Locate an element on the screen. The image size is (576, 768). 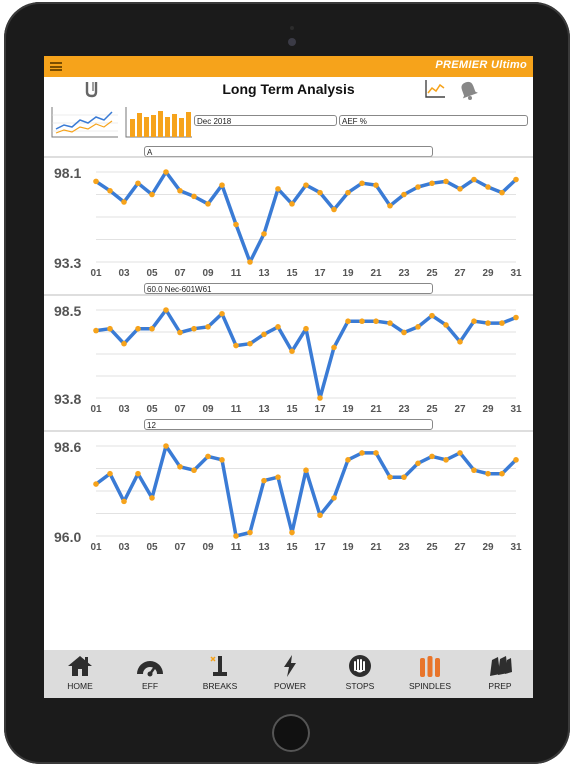
bell-icon is located at coordinates (468, 91).